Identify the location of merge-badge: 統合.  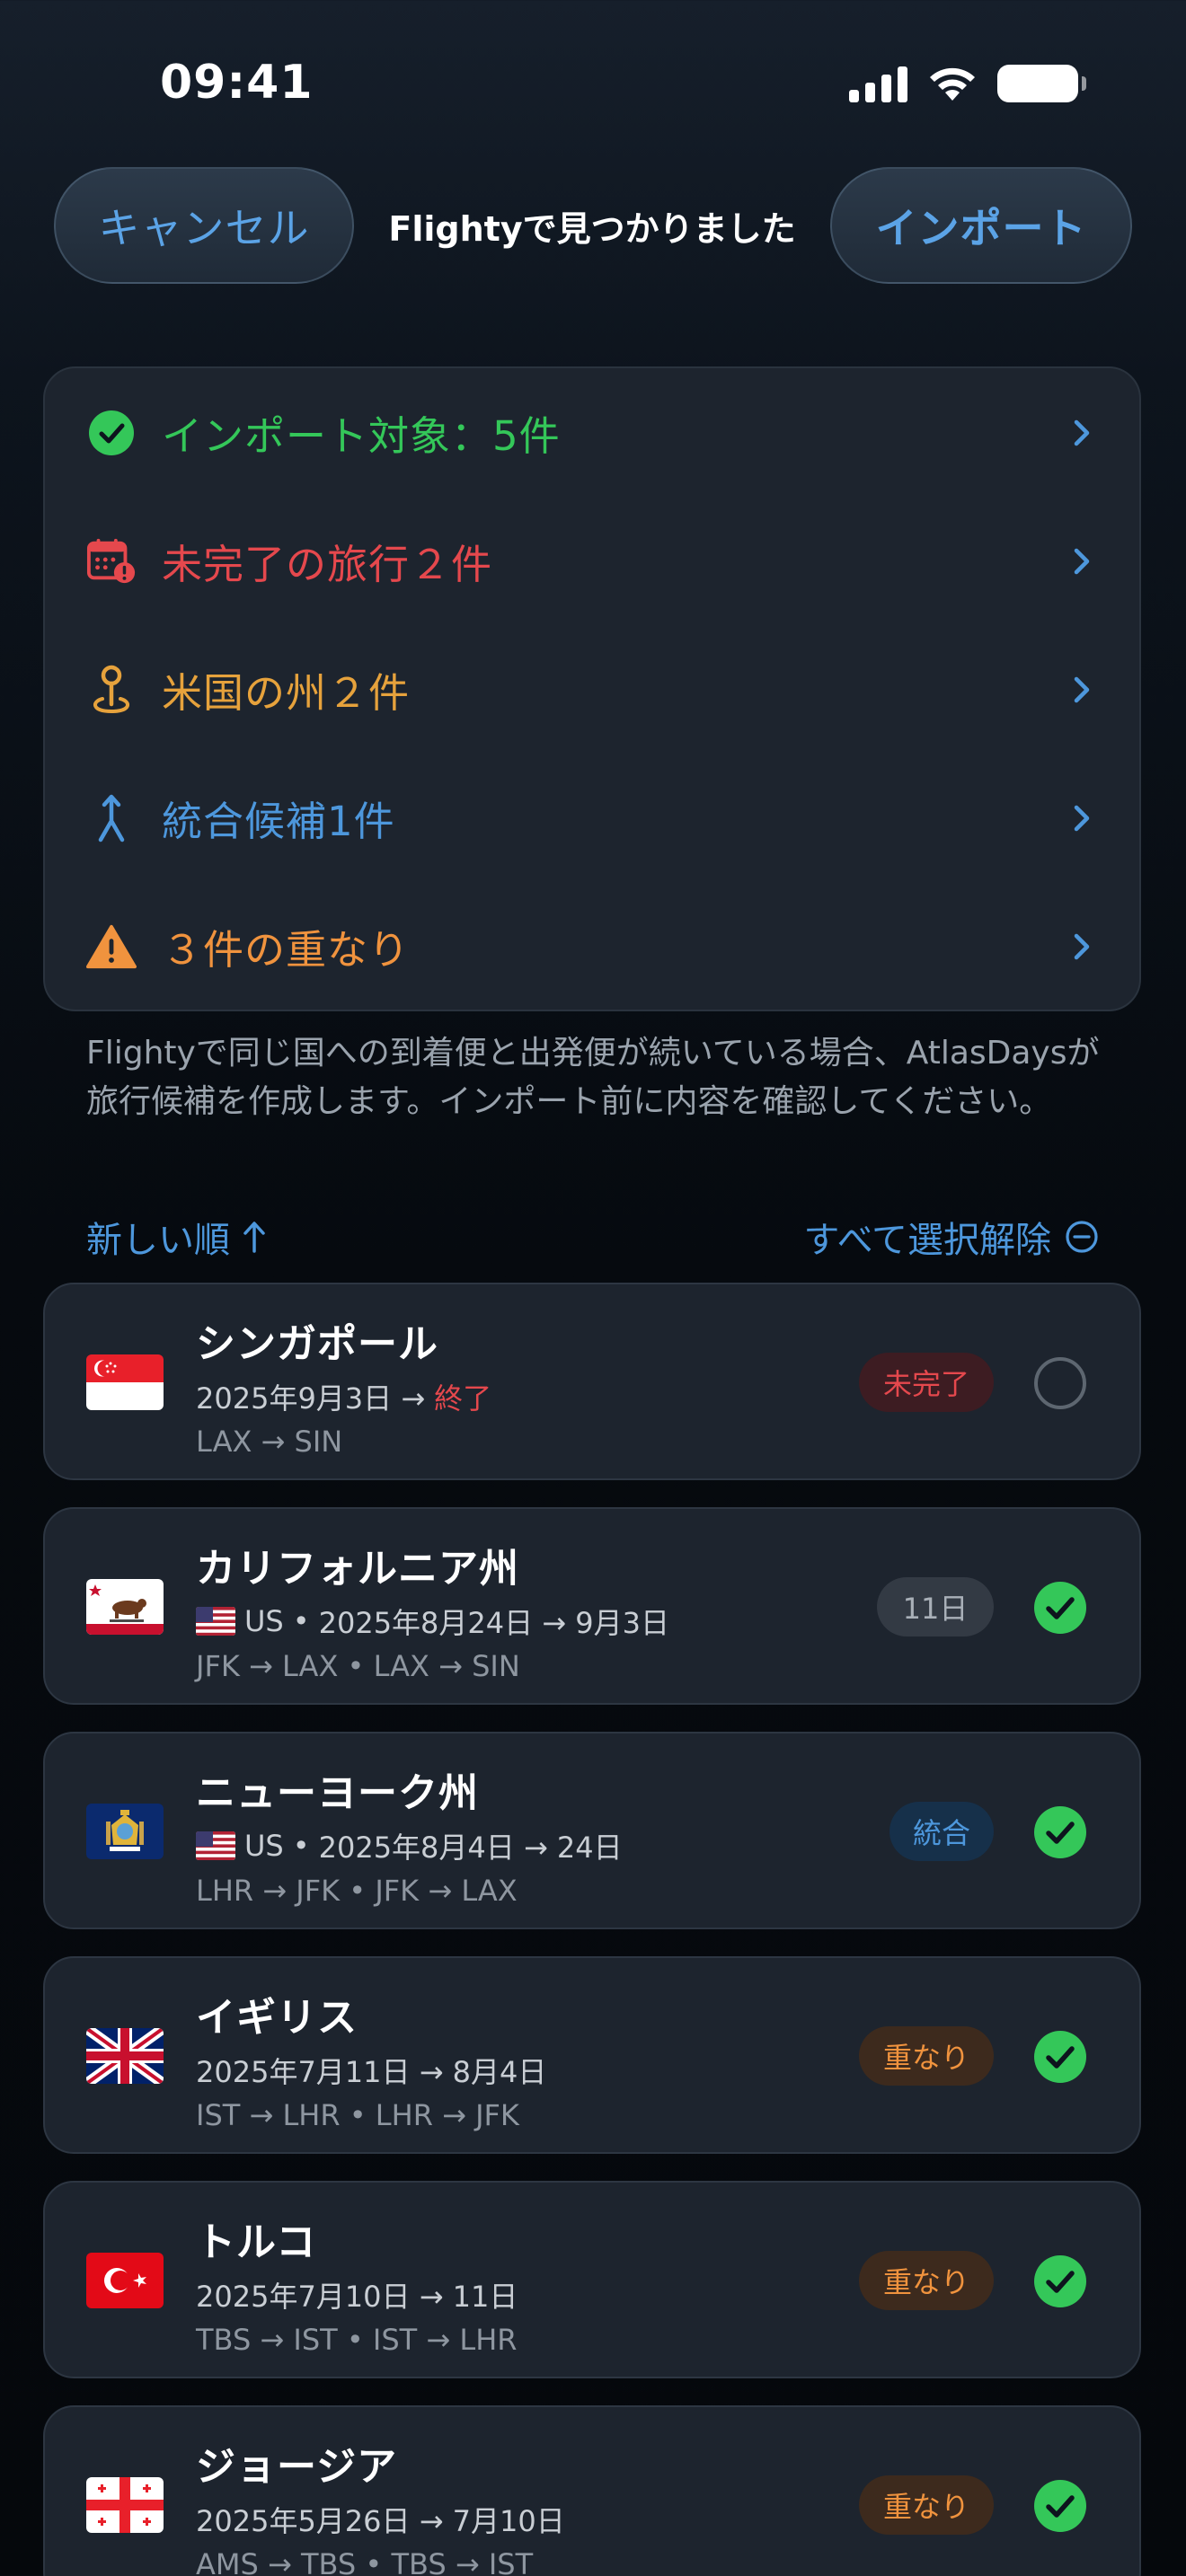
(942, 1831).